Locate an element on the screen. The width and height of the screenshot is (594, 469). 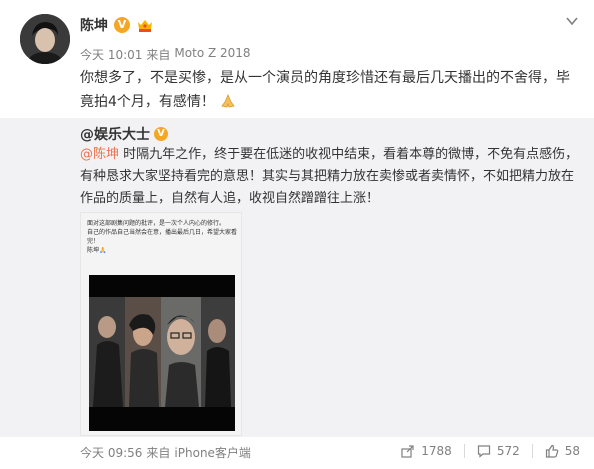
avatar is located at coordinates (45, 39).